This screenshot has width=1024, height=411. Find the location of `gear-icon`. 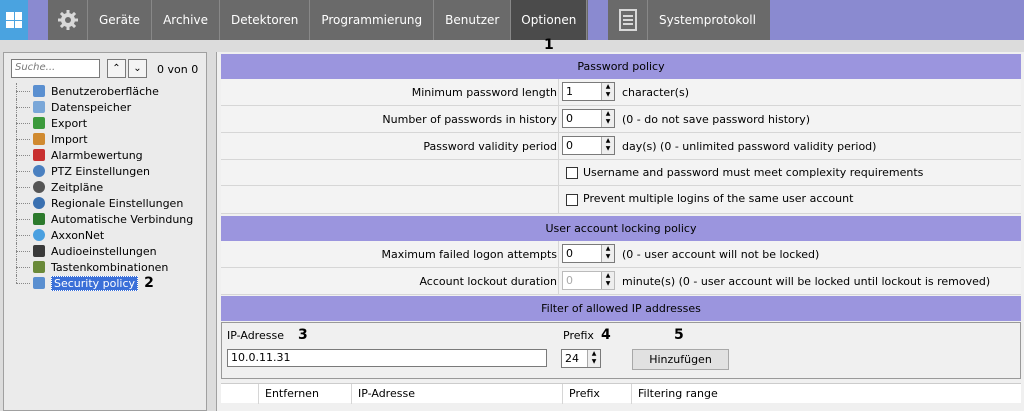

gear-icon is located at coordinates (67, 20).